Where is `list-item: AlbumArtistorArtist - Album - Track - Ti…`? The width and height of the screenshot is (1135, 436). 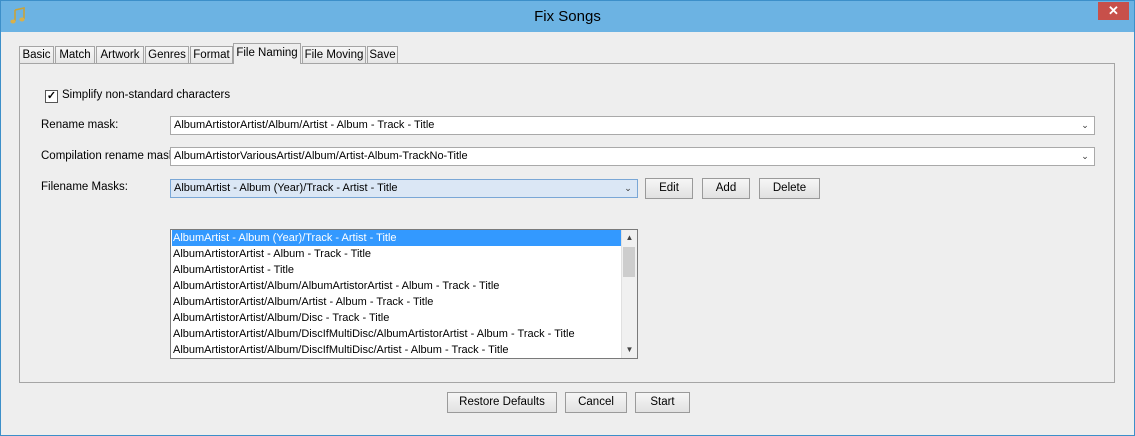
list-item: AlbumArtistorArtist - Album - Track - Ti… is located at coordinates (396, 254).